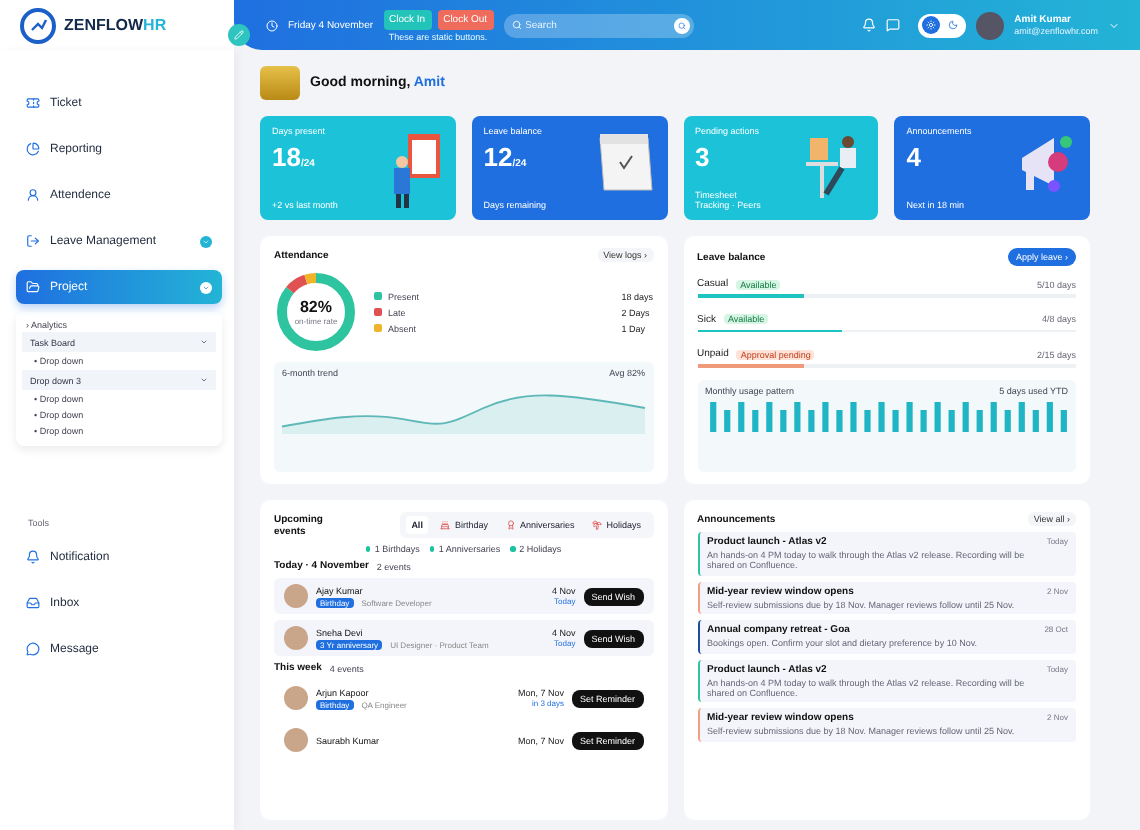 Image resolution: width=1140 pixels, height=830 pixels. Describe the element at coordinates (115, 25) in the screenshot. I see `brand-name: ZENFLOWHR` at that location.